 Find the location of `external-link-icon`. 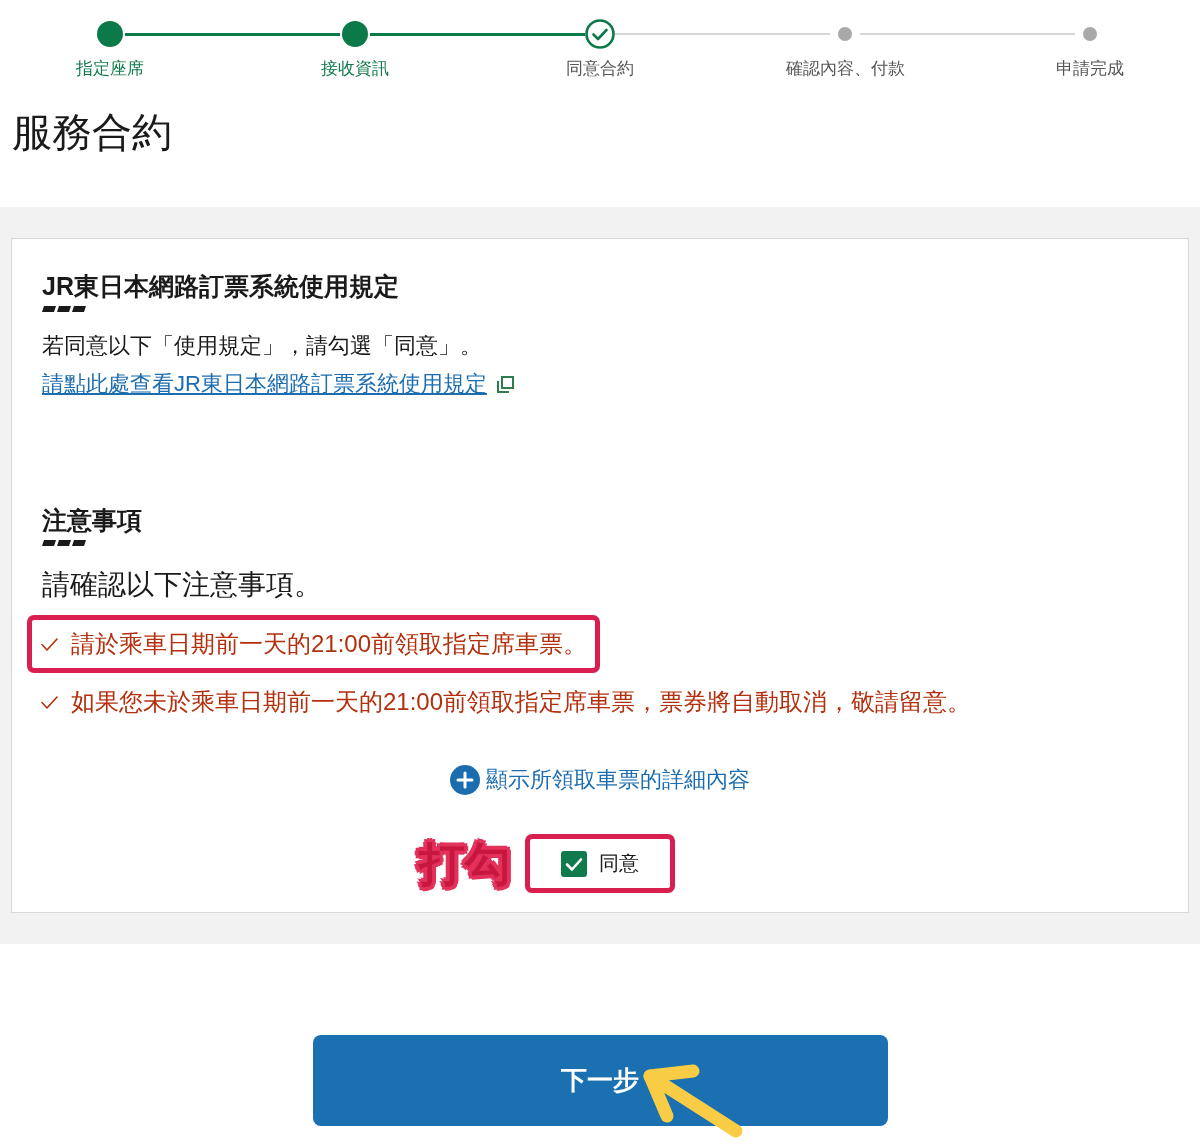

external-link-icon is located at coordinates (505, 384).